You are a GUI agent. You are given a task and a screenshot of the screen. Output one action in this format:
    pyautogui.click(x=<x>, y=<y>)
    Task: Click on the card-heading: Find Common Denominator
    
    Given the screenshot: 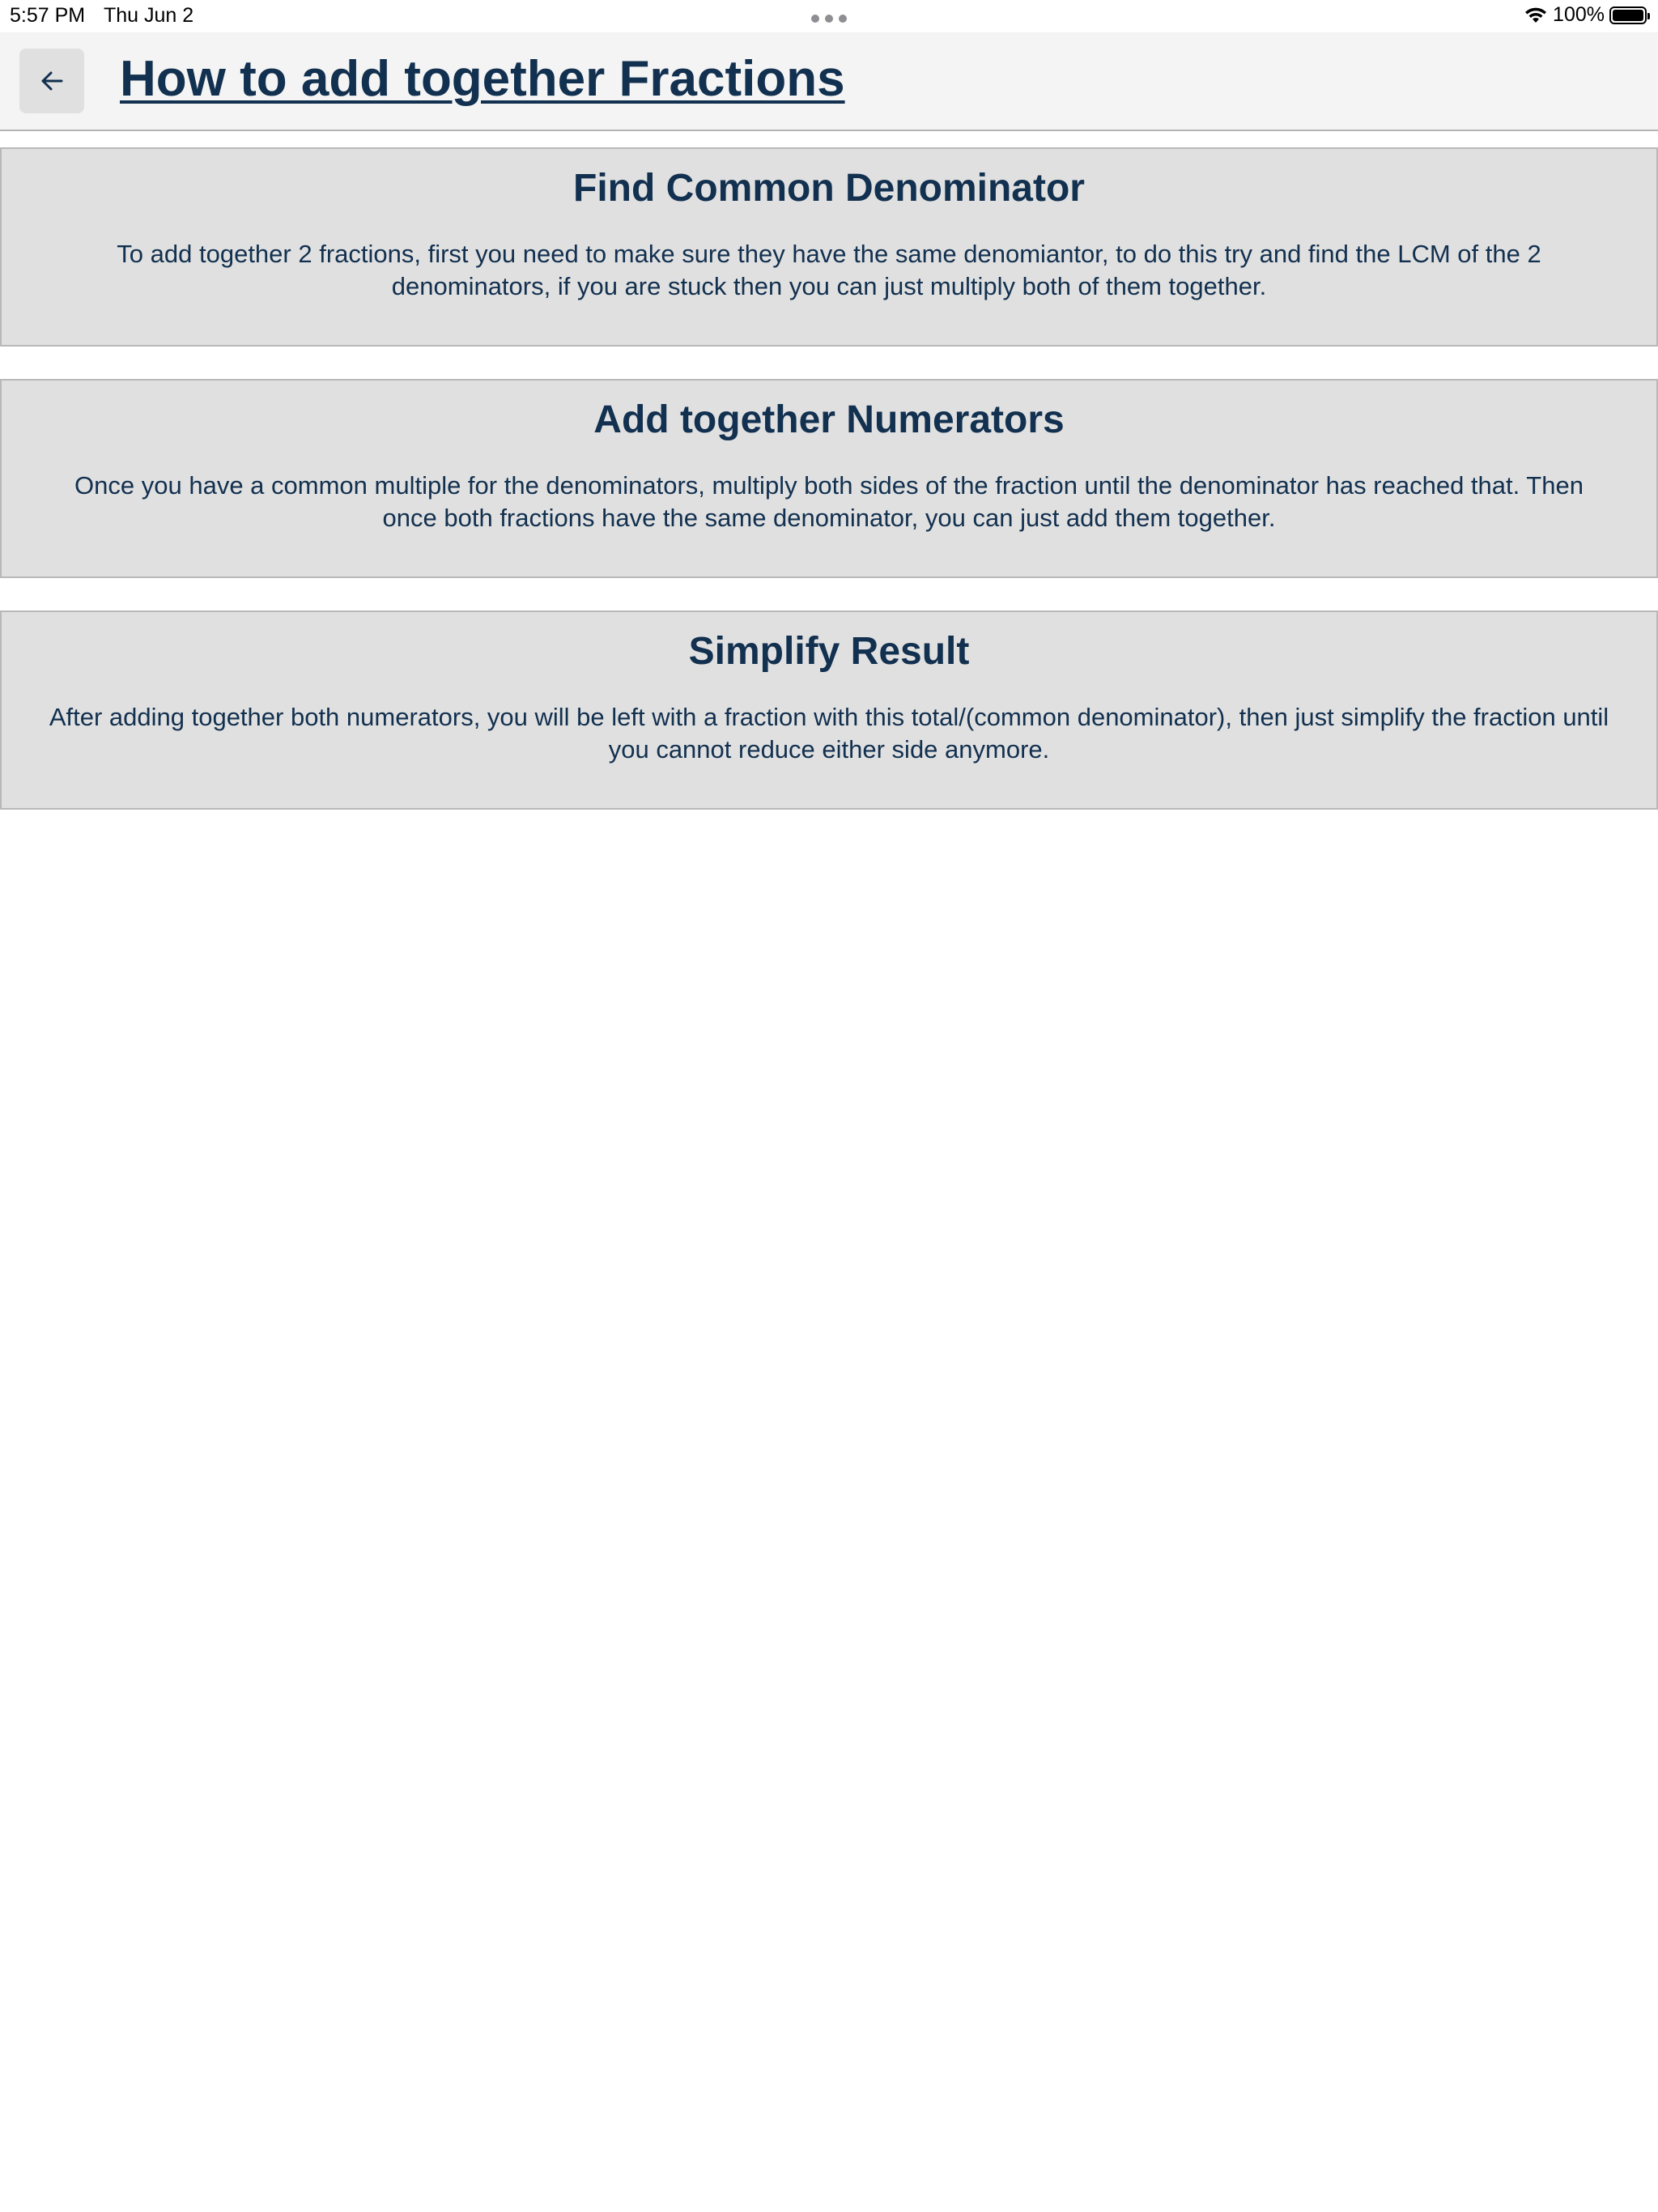 What is the action you would take?
    pyautogui.click(x=829, y=188)
    